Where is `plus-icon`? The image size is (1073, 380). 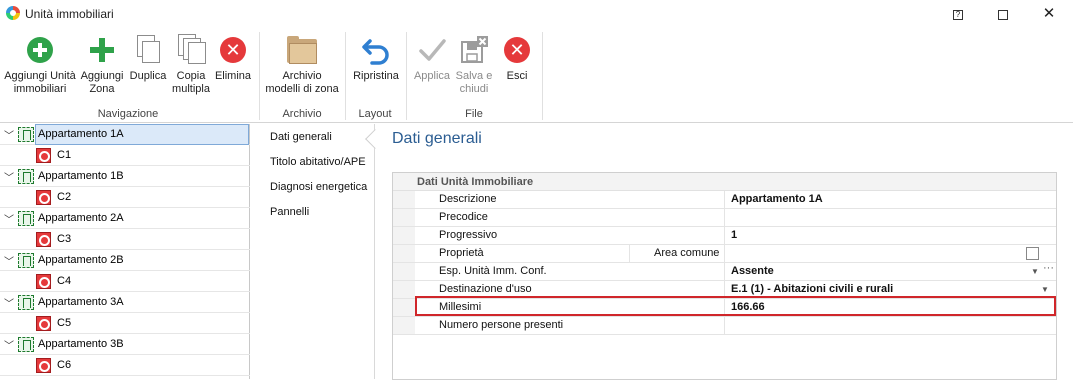
plus-icon is located at coordinates (102, 50).